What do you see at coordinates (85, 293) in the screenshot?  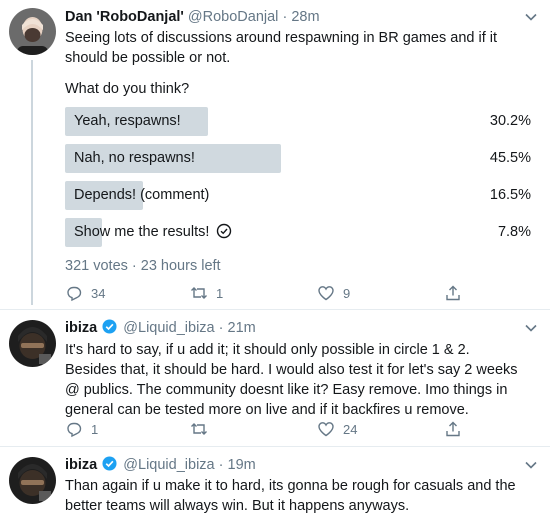 I see `reply-button: 34` at bounding box center [85, 293].